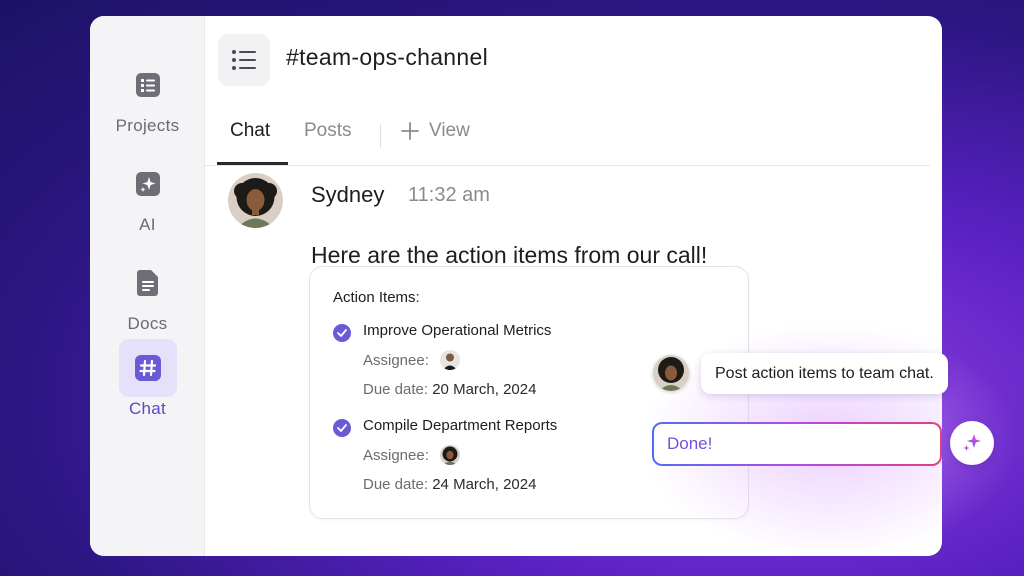  What do you see at coordinates (147, 368) in the screenshot?
I see `hash-icon` at bounding box center [147, 368].